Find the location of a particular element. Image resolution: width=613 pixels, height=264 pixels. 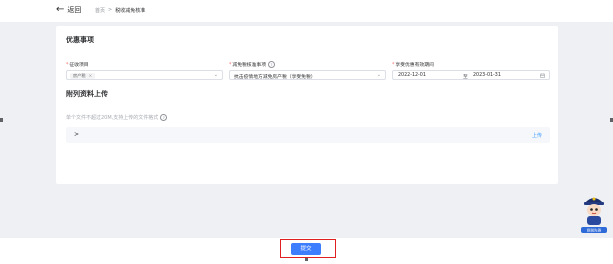

period-start: 2022-12-01 is located at coordinates (412, 75).